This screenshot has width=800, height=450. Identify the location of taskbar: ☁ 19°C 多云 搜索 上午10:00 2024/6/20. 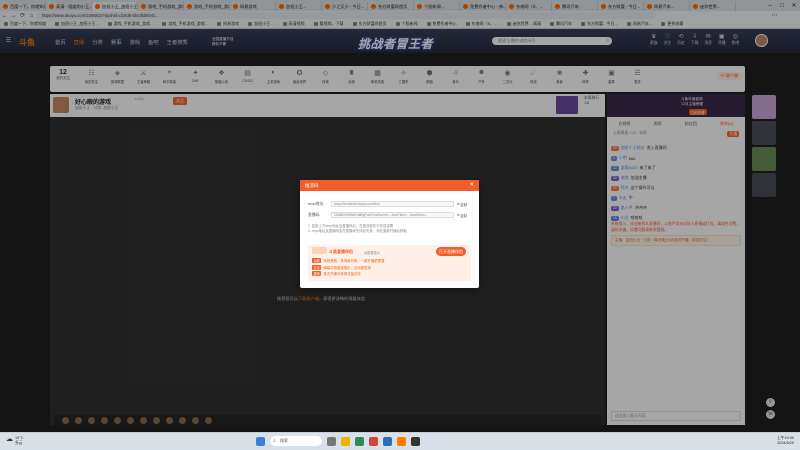
(400, 441).